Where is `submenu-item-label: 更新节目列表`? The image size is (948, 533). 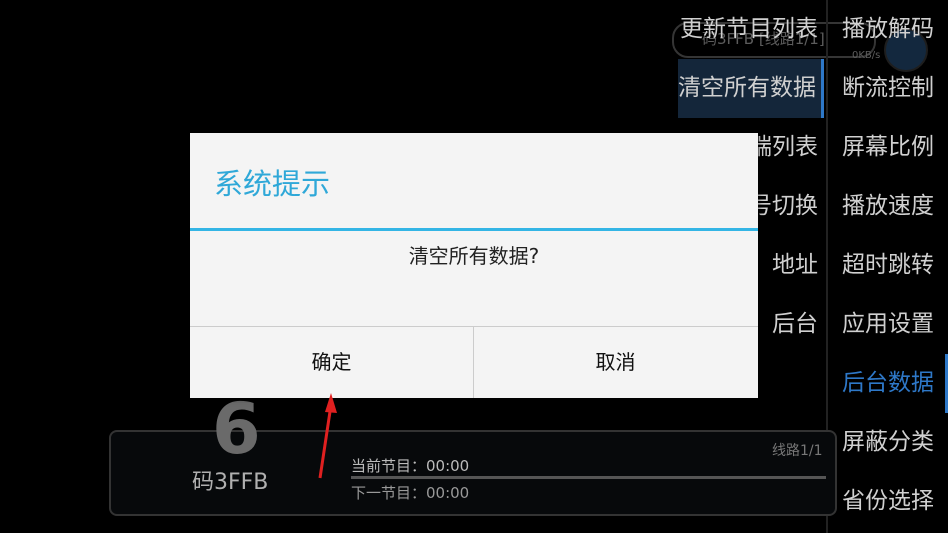 submenu-item-label: 更新节目列表 is located at coordinates (749, 29).